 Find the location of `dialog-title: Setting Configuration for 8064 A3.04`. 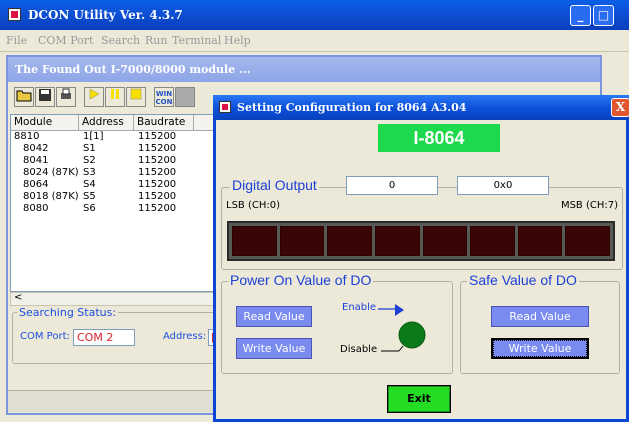

dialog-title: Setting Configuration for 8064 A3.04 is located at coordinates (352, 107).